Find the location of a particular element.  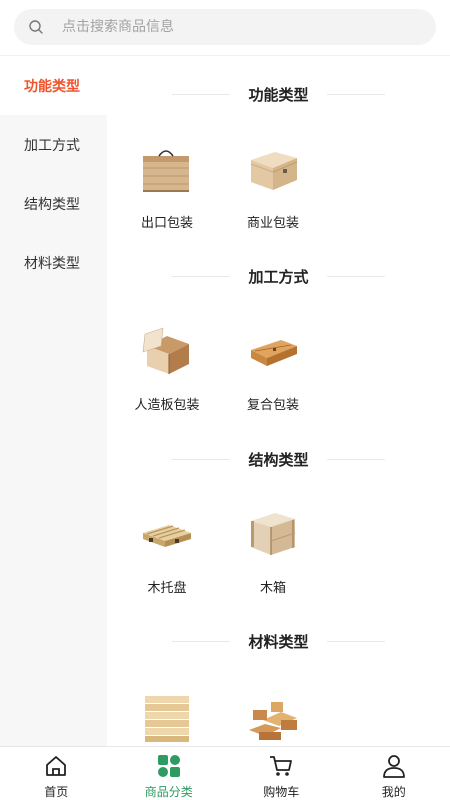

sidebar-item-structure-type: 结构类型 is located at coordinates (53, 203).